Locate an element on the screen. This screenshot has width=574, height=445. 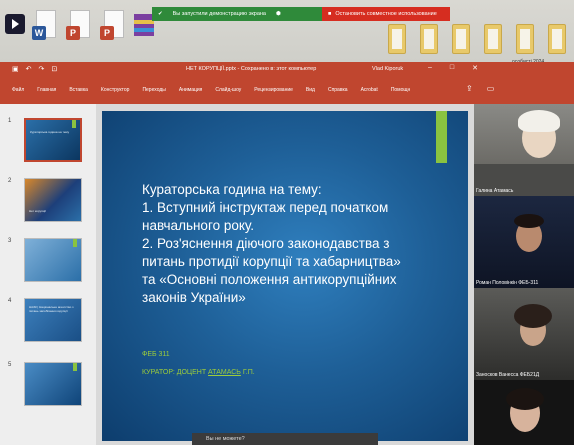
close-icon: ✕ is located at coordinates (475, 68).